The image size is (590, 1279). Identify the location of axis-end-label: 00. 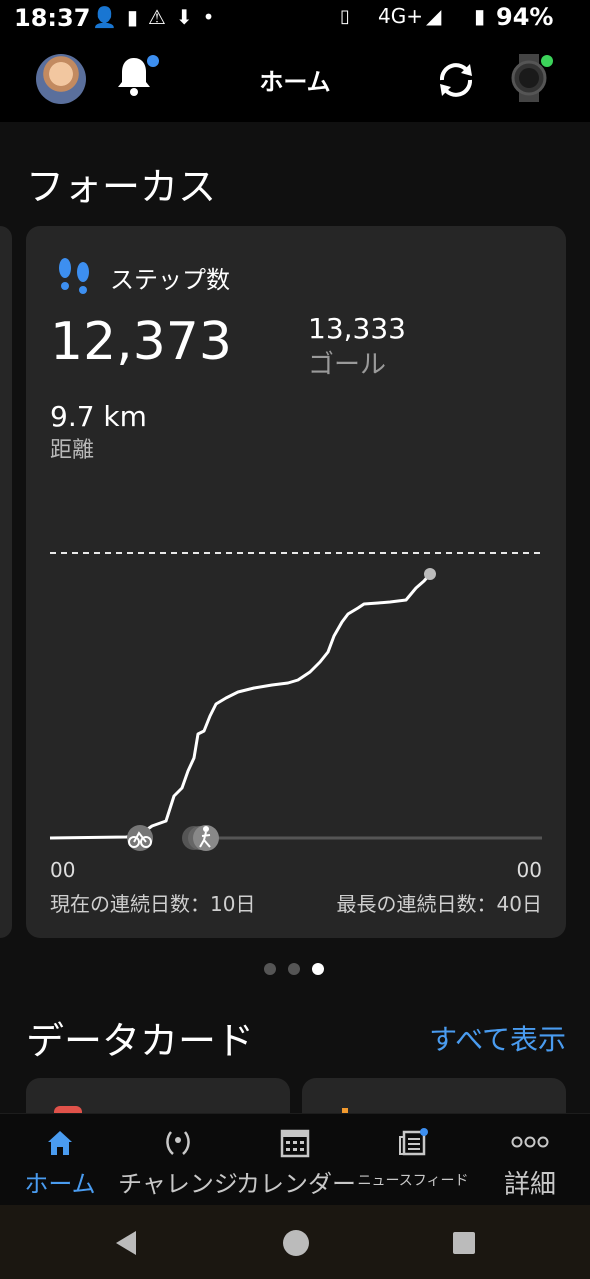
(529, 870).